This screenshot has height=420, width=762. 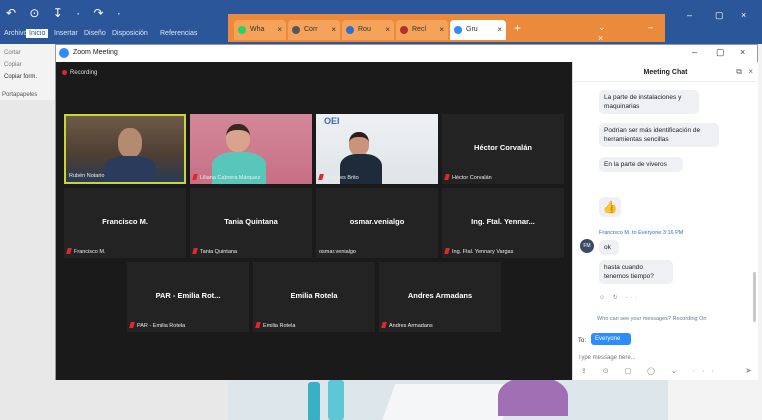 What do you see at coordinates (440, 297) in the screenshot?
I see `participant-tile: Andres Armadans Andres Armadans` at bounding box center [440, 297].